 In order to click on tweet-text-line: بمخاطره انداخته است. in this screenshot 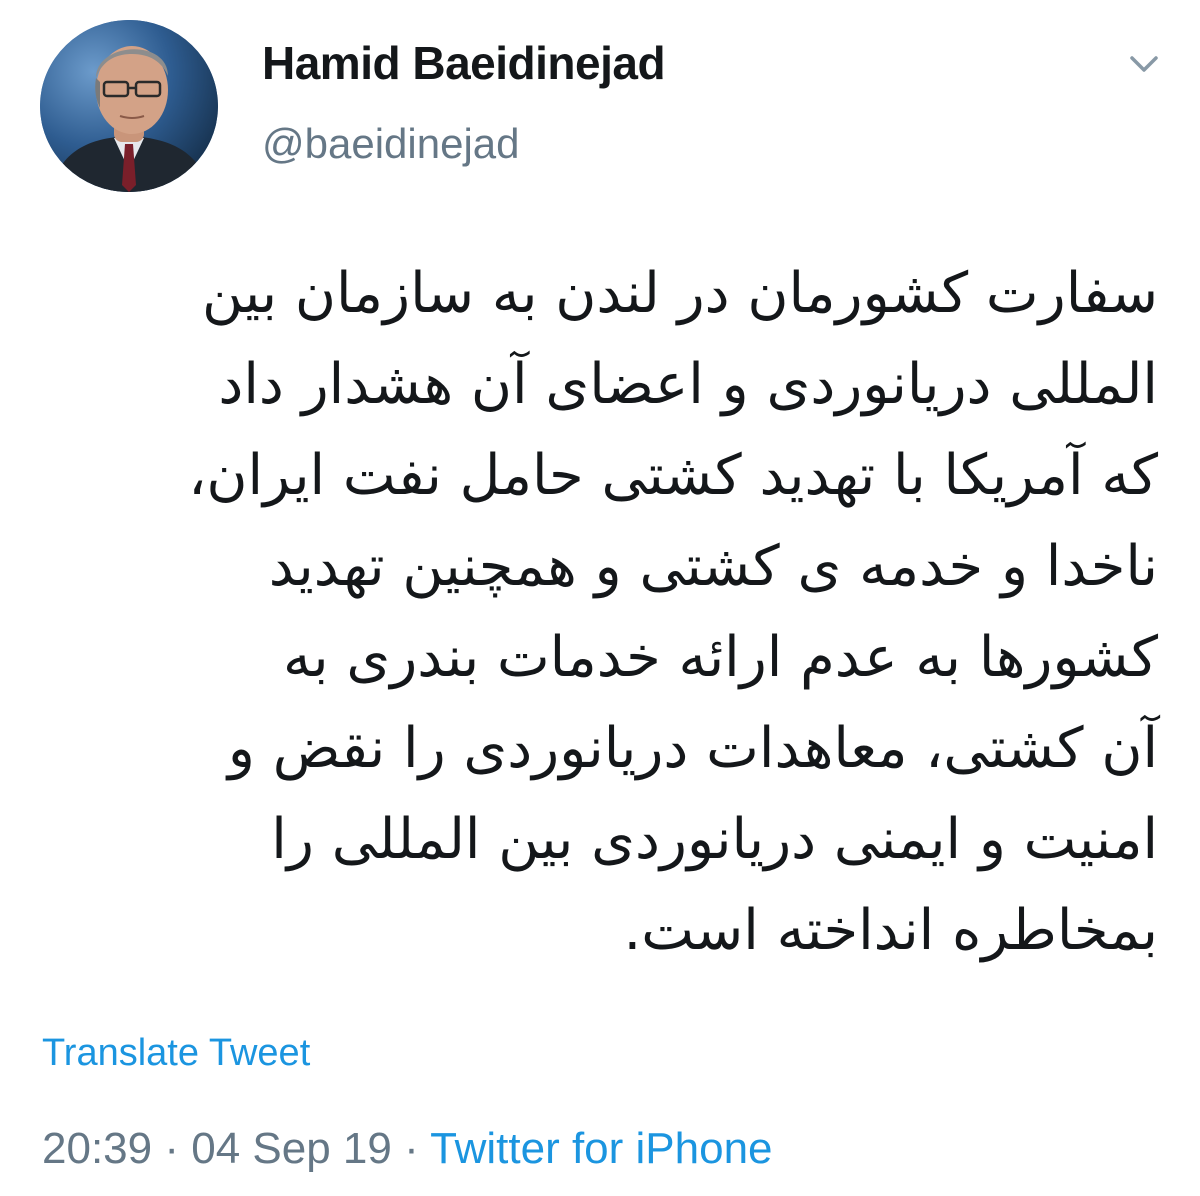, I will do `click(891, 930)`.